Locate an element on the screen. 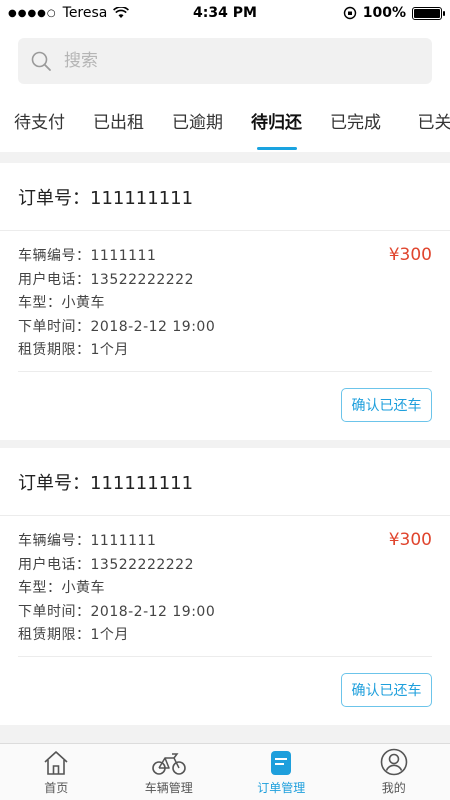 This screenshot has height=800, width=450. tab-closed: 已关 is located at coordinates (422, 125).